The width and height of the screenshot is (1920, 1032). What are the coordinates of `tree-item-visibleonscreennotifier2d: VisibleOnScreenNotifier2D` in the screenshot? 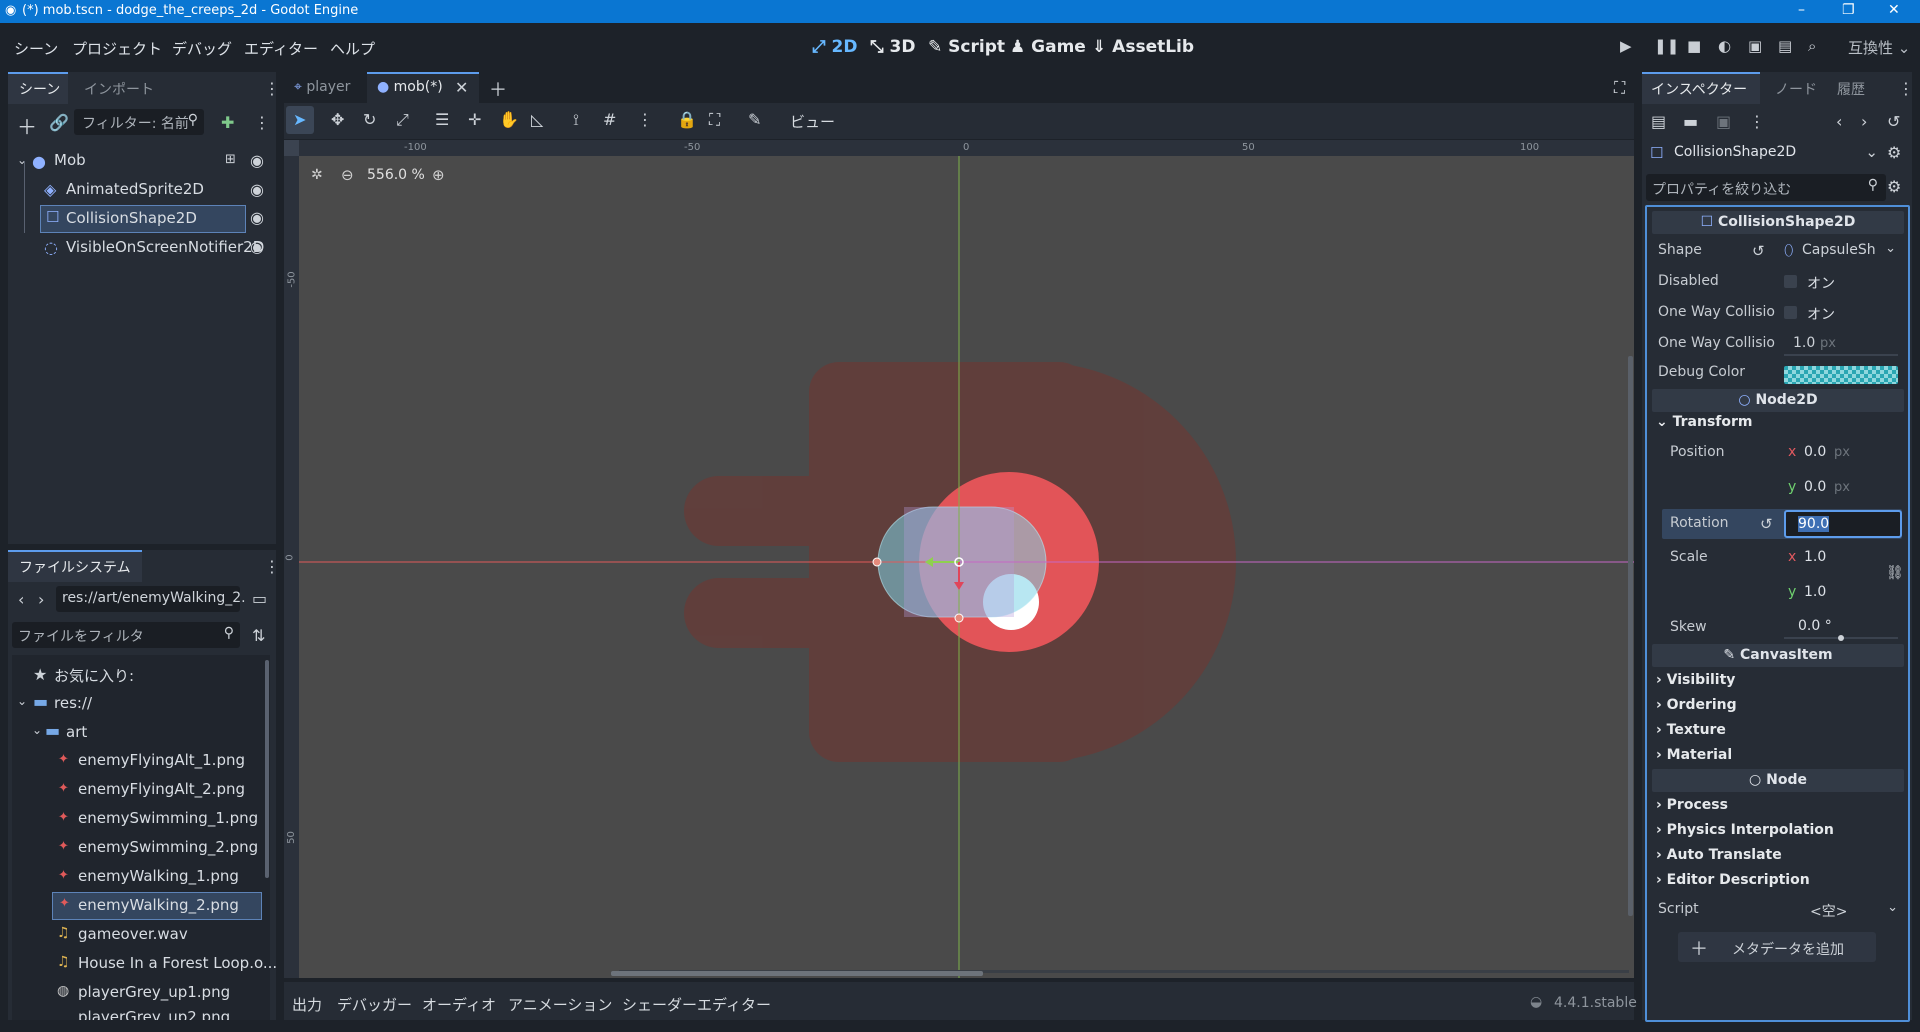 It's located at (165, 251).